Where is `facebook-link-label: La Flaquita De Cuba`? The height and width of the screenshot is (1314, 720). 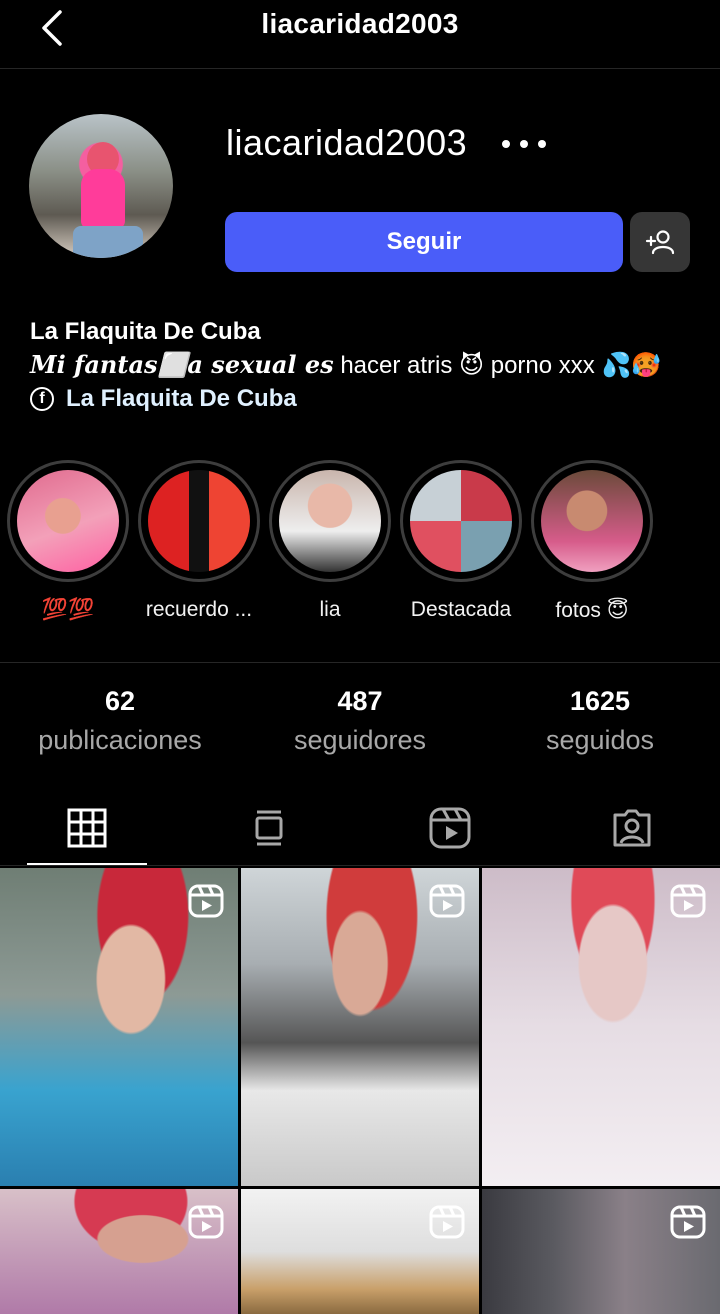 facebook-link-label: La Flaquita De Cuba is located at coordinates (181, 398).